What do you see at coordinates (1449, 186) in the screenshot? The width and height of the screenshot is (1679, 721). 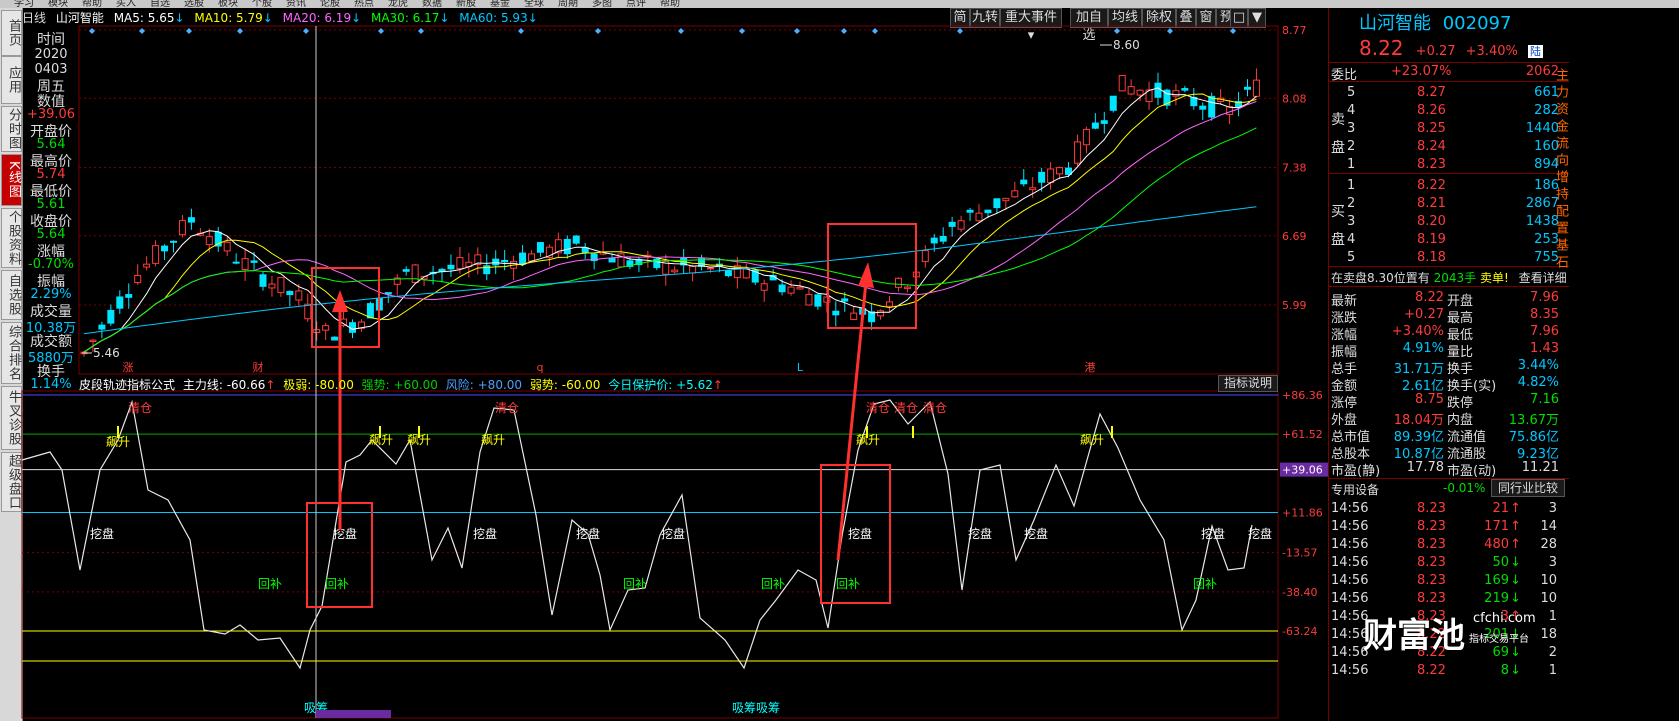 I see `buy-row: 1 8.22 186` at bounding box center [1449, 186].